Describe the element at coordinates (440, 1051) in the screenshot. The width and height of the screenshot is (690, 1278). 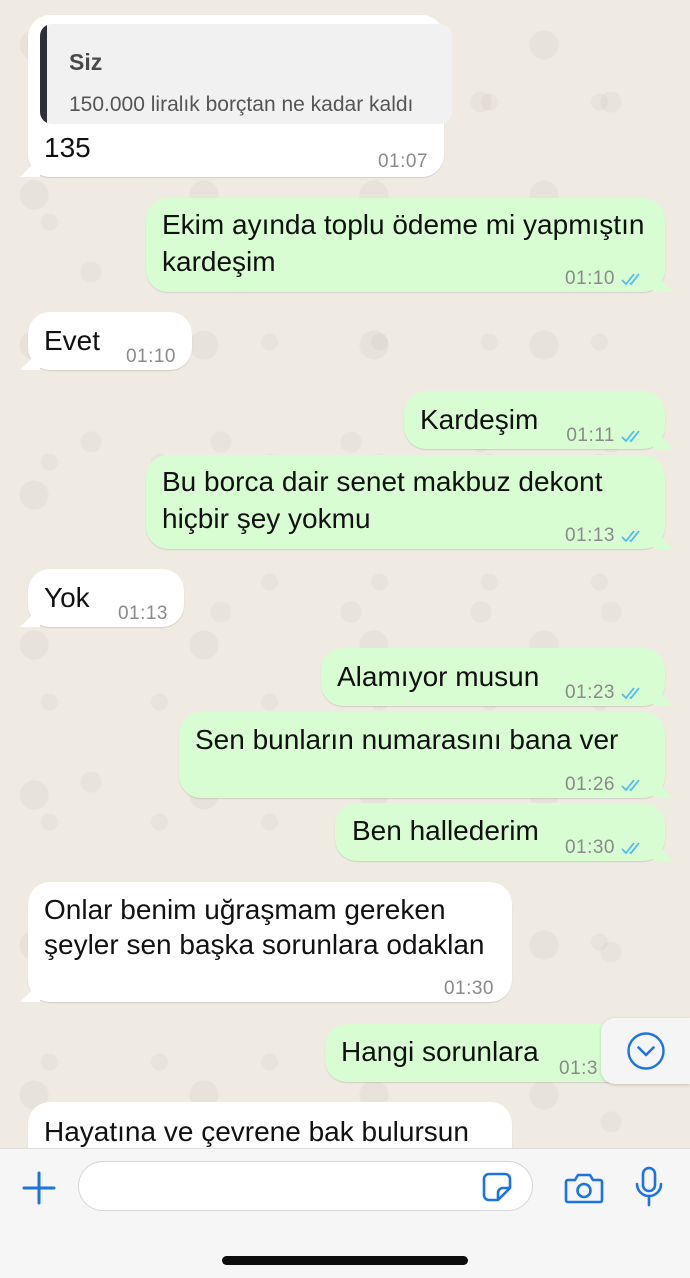
I see `message-text: Hangi sorunlara` at that location.